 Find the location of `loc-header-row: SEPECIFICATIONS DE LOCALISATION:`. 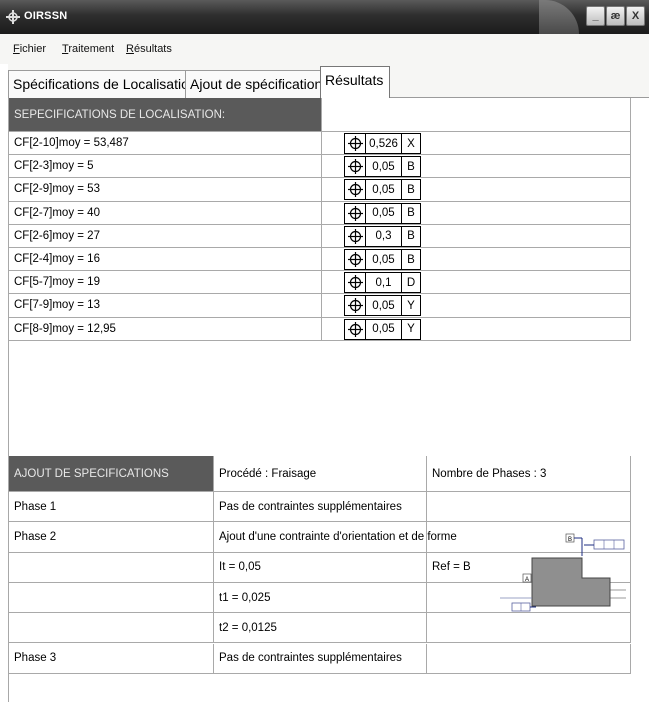

loc-header-row: SEPECIFICATIONS DE LOCALISATION: is located at coordinates (320, 115).